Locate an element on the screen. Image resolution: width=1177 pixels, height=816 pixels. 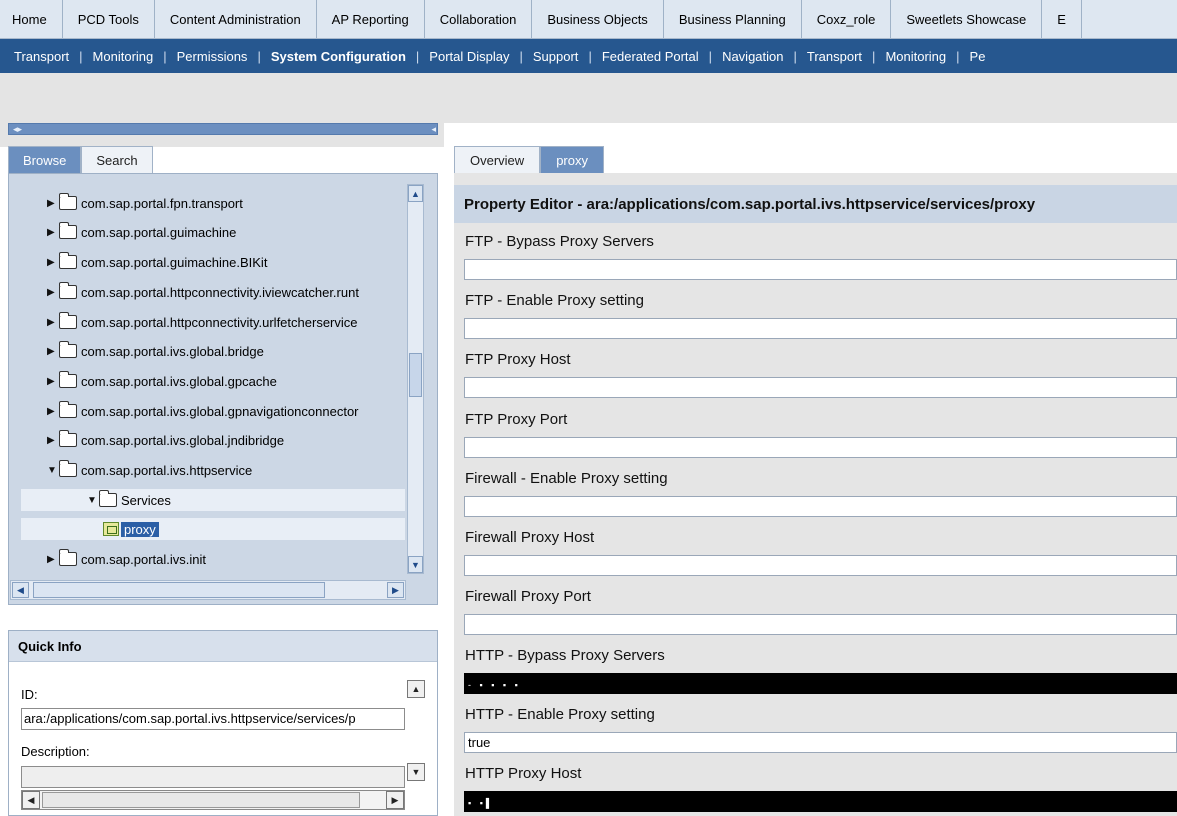
sub-nav-item: Federated Portal | is located at coordinates (652, 56).